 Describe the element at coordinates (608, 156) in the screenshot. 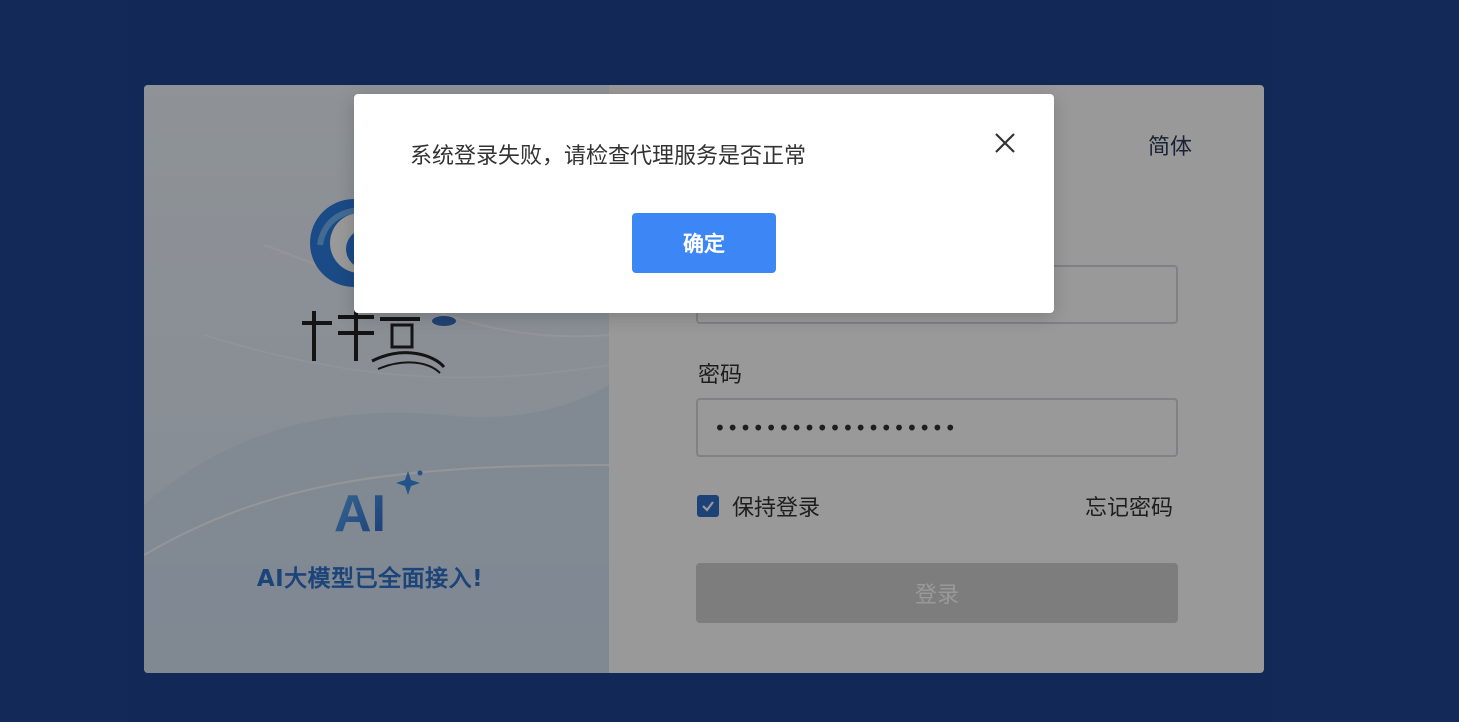

I see `dialog-message: 系统登录失败，请检查代理服务是否正常` at that location.